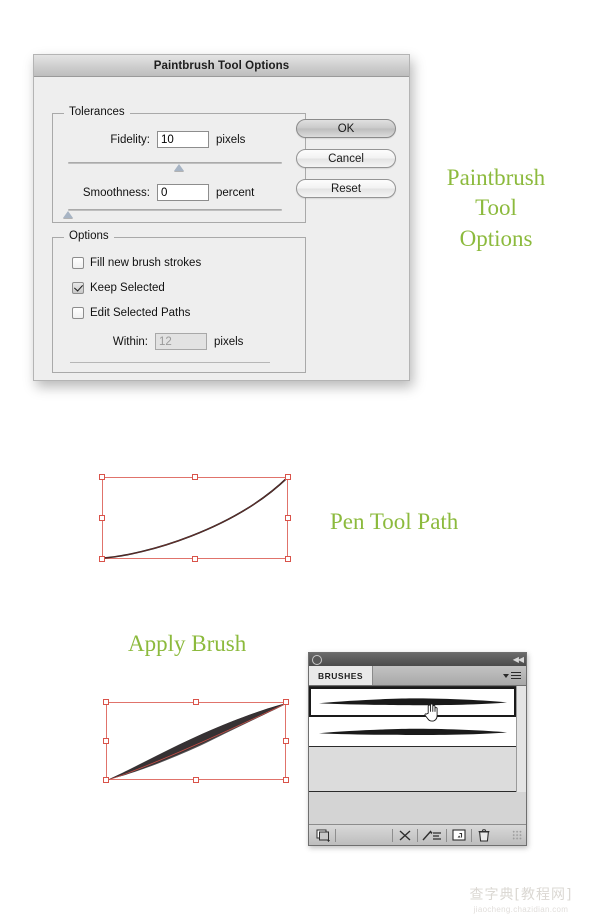 Image resolution: width=600 pixels, height=923 pixels. I want to click on tapered-brush-stroke-1-icon, so click(412, 702).